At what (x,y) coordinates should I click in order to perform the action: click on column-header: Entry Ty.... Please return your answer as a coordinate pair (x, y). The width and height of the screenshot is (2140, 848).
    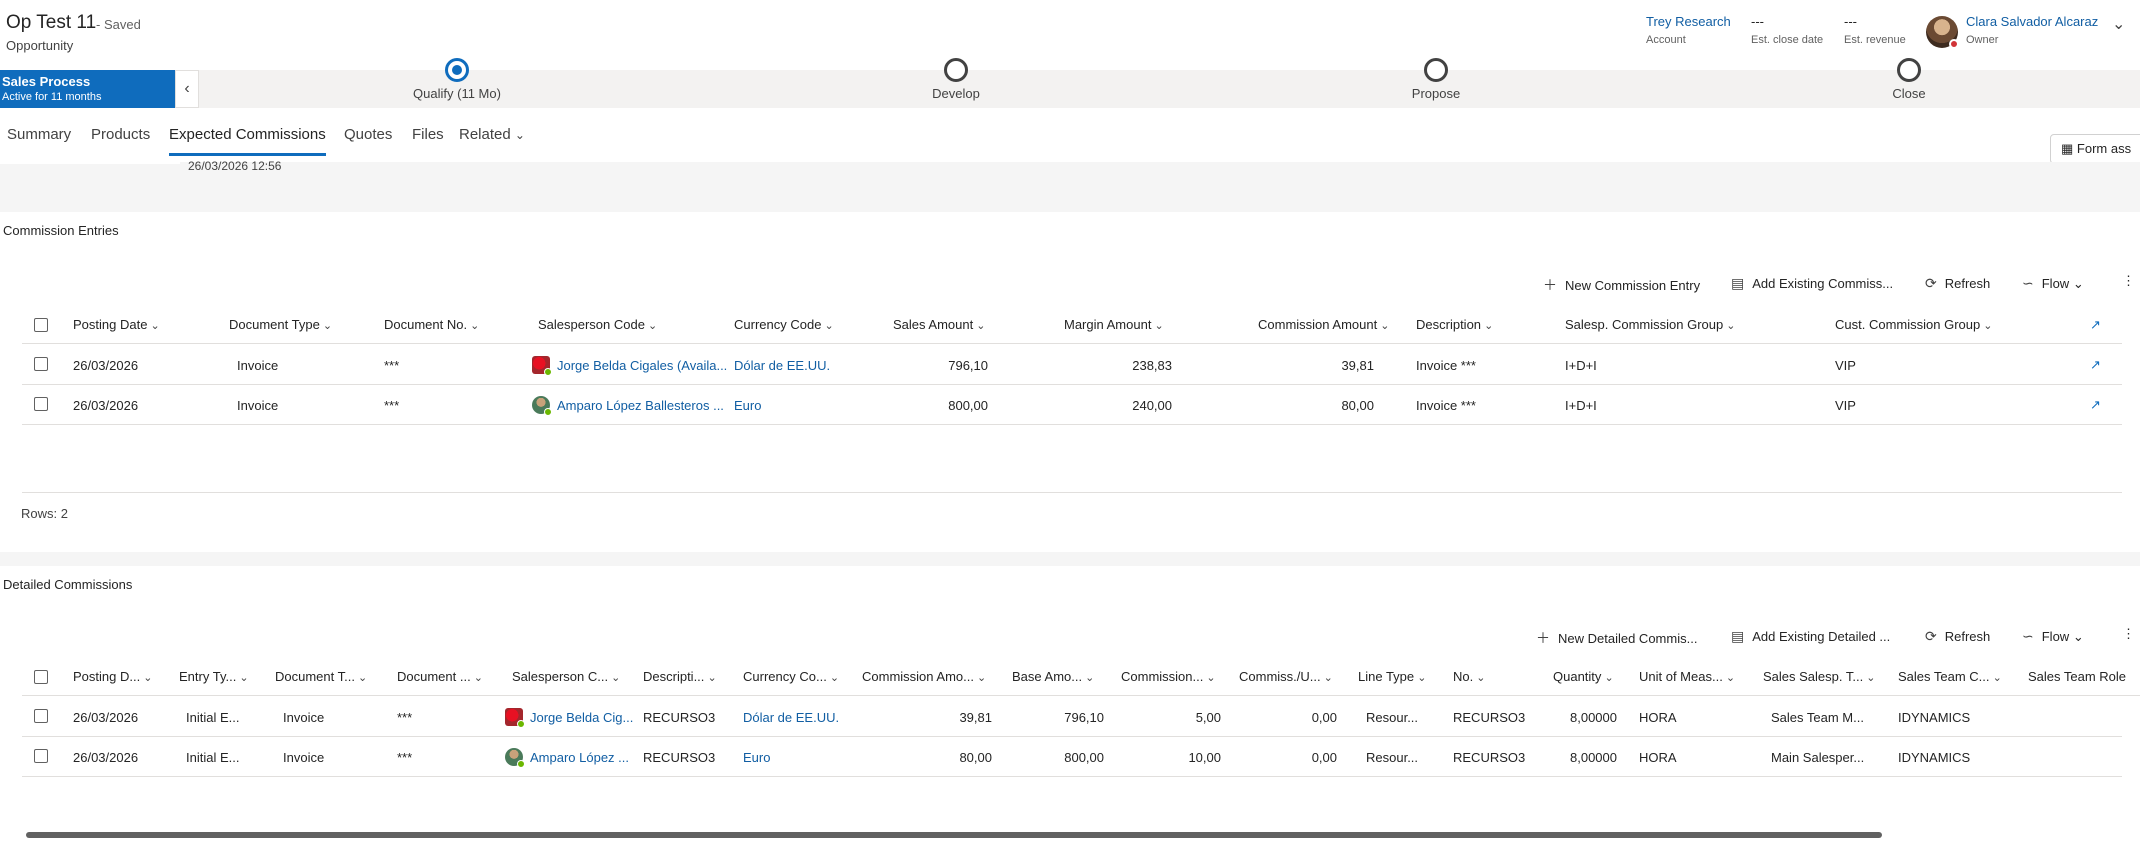
    Looking at the image, I should click on (214, 676).